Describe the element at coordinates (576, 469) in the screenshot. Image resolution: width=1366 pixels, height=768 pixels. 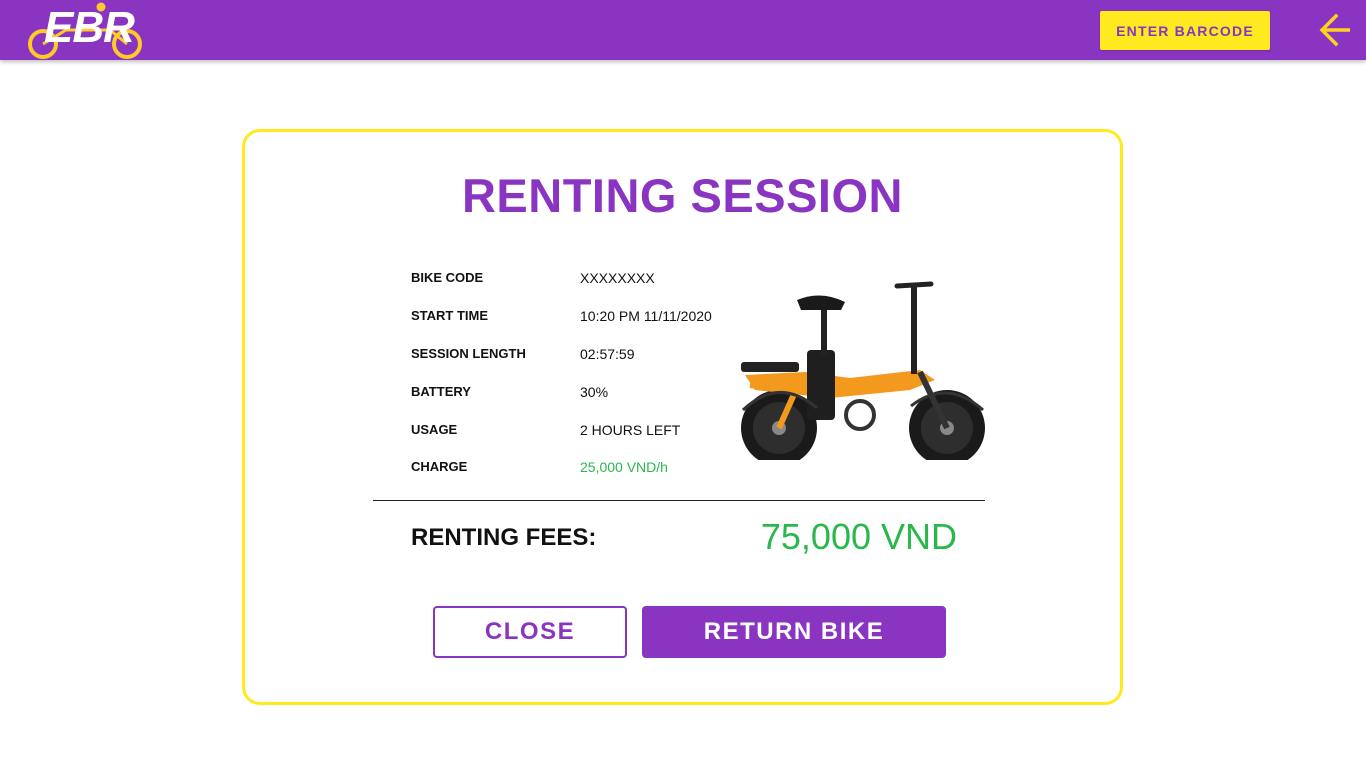
I see `info-row-charge: CHARGE 25,000 VND/h` at that location.